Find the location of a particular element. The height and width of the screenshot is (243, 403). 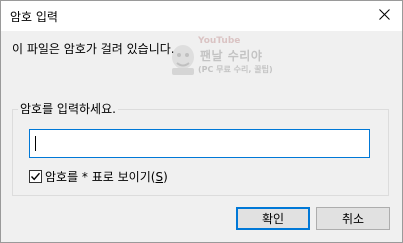

close-icon is located at coordinates (384, 16).